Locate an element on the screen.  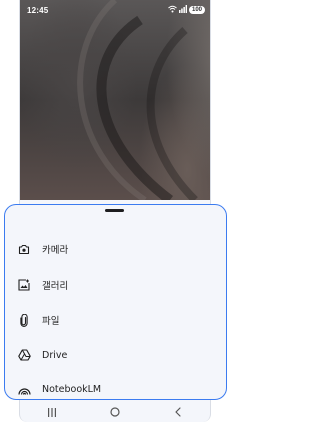
recents-icon is located at coordinates (52, 411).